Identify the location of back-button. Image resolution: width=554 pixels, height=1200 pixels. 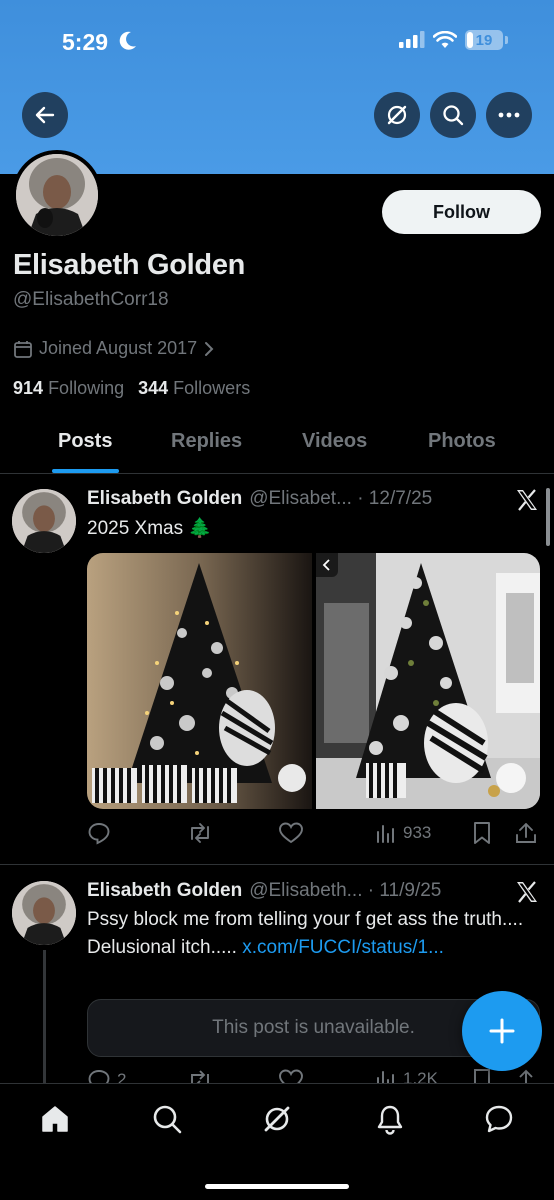
(45, 115).